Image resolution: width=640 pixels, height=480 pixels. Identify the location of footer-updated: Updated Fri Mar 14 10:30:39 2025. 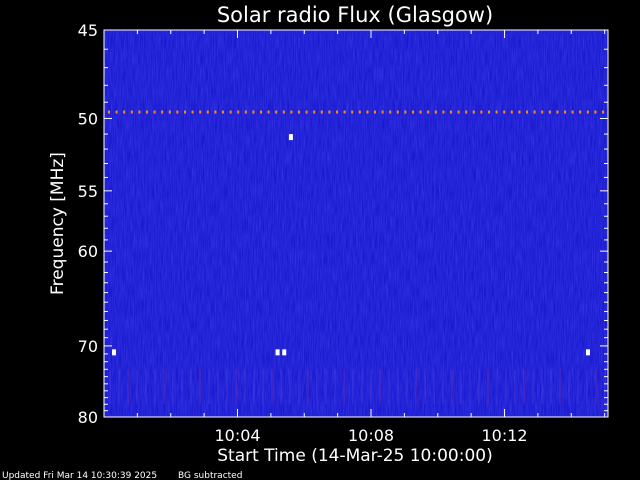
(79, 475).